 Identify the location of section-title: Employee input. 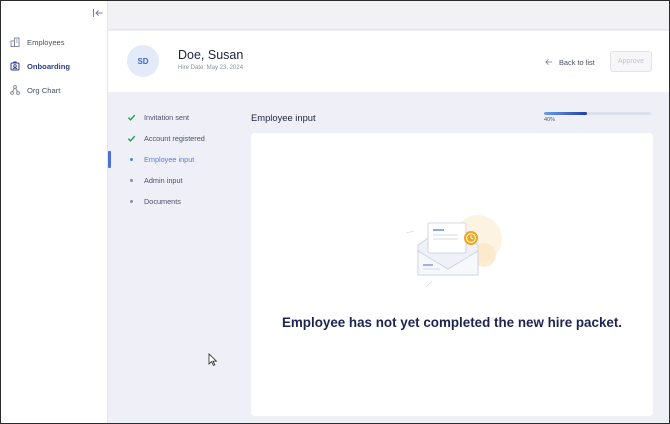
(283, 117).